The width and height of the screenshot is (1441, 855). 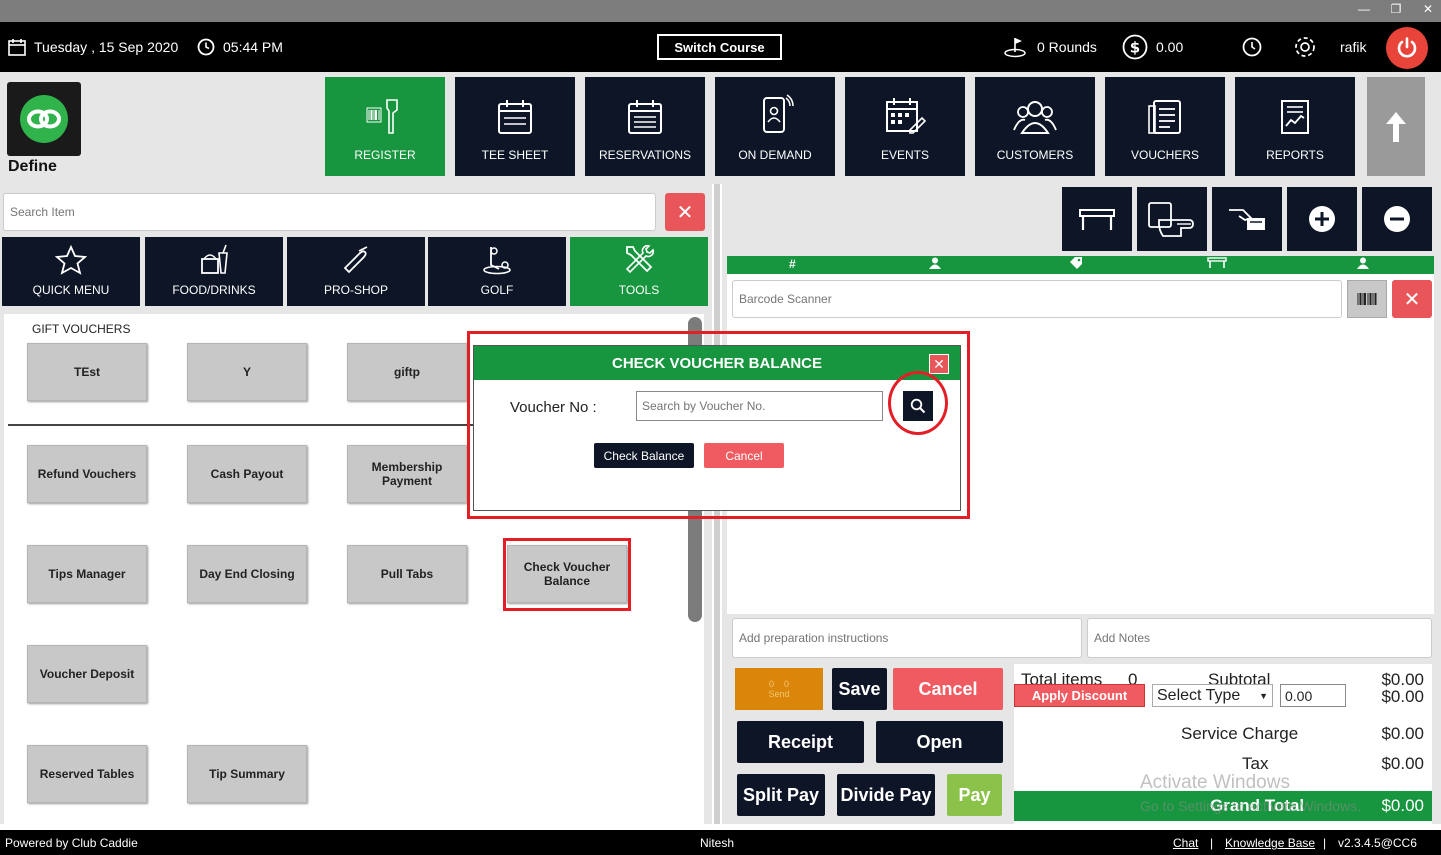 What do you see at coordinates (1367, 299) in the screenshot?
I see `barcode-scan-button` at bounding box center [1367, 299].